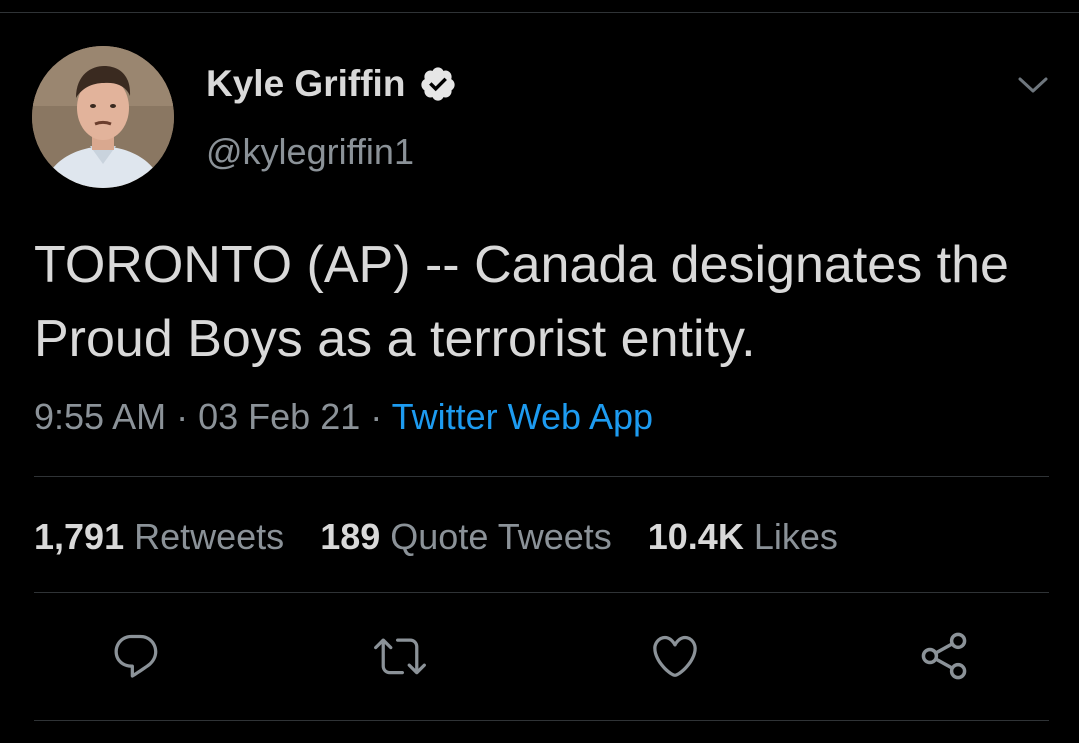 The width and height of the screenshot is (1079, 743). What do you see at coordinates (522, 416) in the screenshot?
I see `tweet-source-link: Twitter Web App` at bounding box center [522, 416].